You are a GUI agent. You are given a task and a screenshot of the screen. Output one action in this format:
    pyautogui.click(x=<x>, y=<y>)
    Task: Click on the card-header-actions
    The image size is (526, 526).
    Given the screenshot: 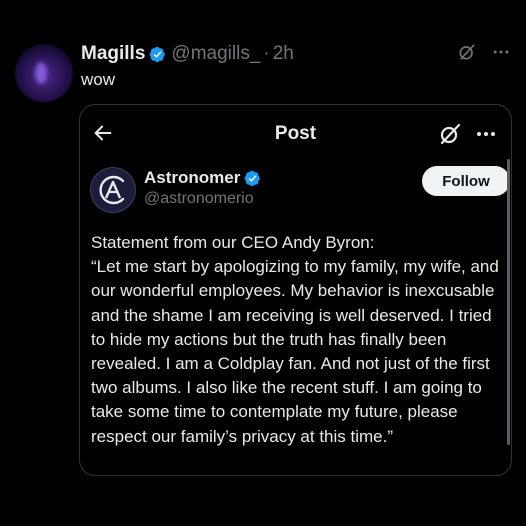 What is the action you would take?
    pyautogui.click(x=468, y=134)
    